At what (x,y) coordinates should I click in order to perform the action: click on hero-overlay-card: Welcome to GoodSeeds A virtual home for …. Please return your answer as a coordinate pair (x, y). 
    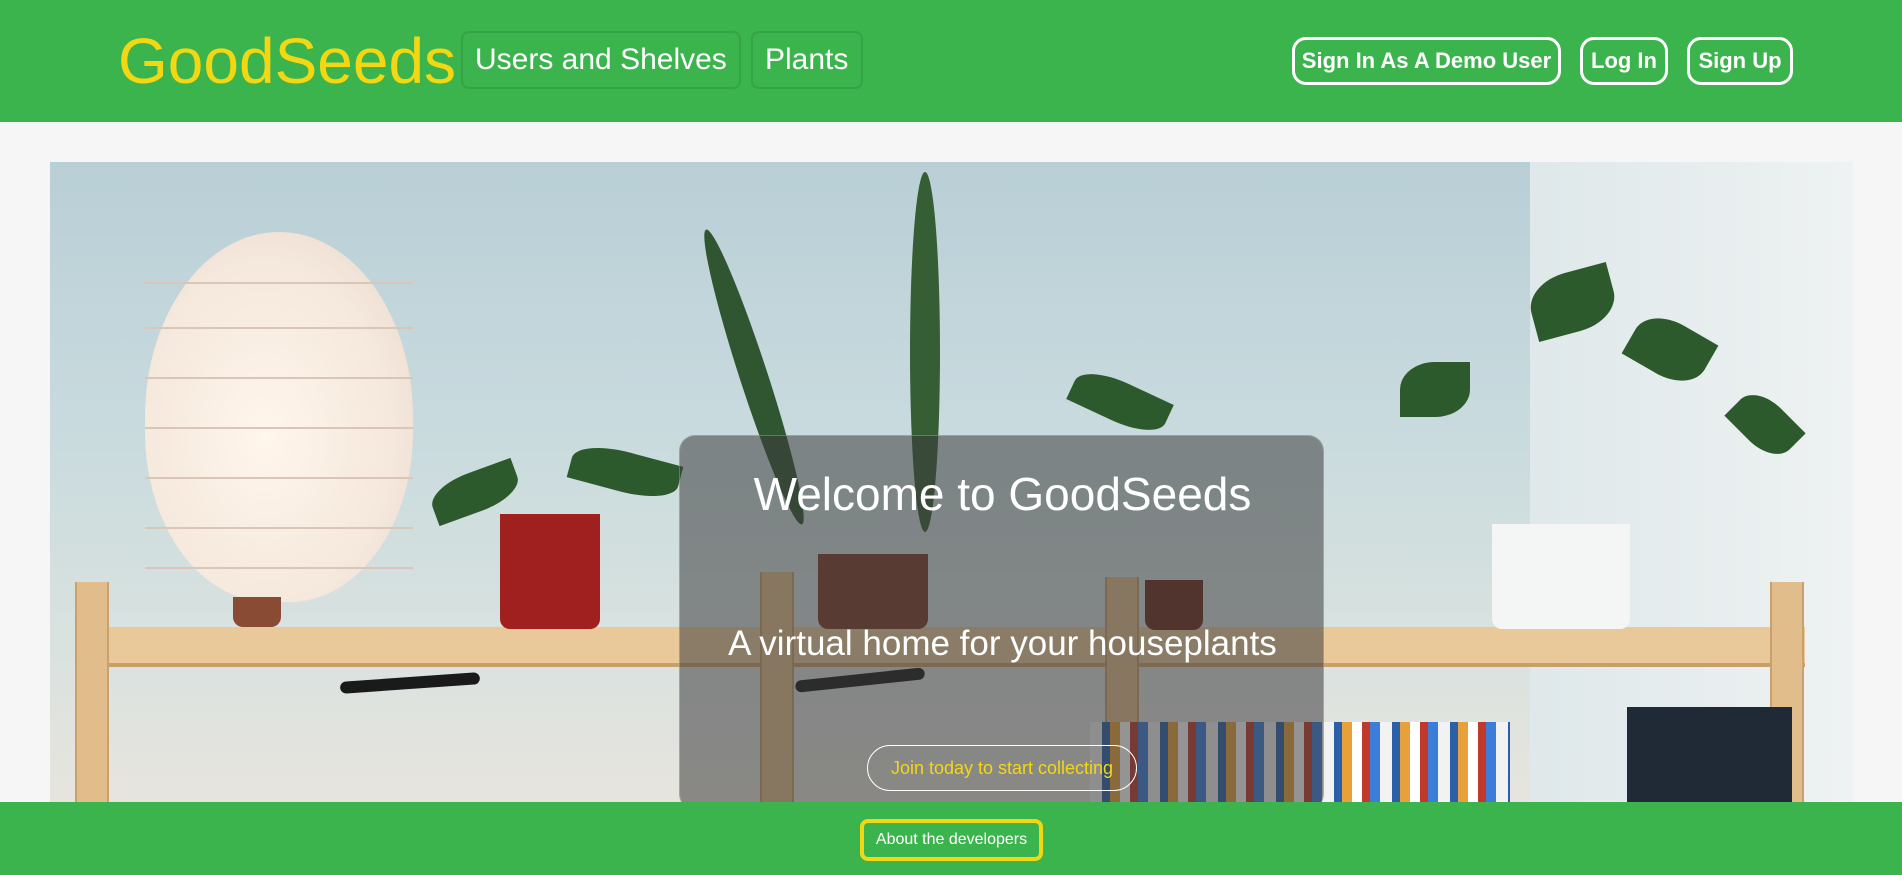
    Looking at the image, I should click on (1001, 618).